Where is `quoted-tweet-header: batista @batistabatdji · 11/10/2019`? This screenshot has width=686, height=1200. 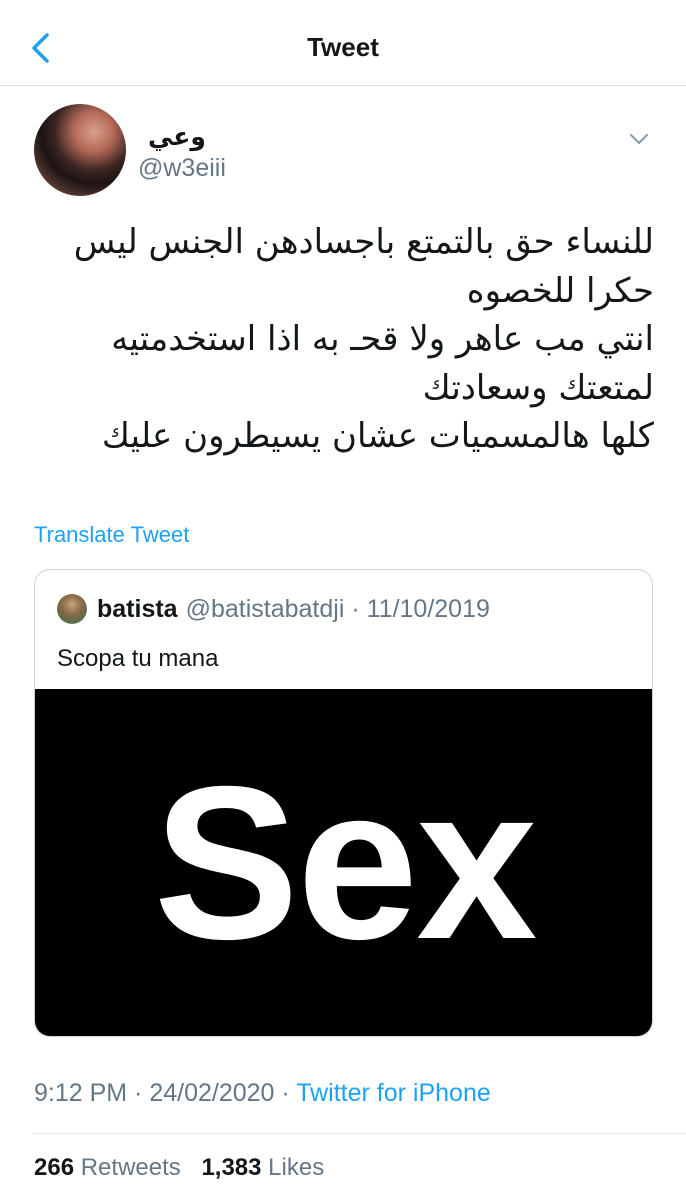 quoted-tweet-header: batista @batistabatdji · 11/10/2019 is located at coordinates (273, 609).